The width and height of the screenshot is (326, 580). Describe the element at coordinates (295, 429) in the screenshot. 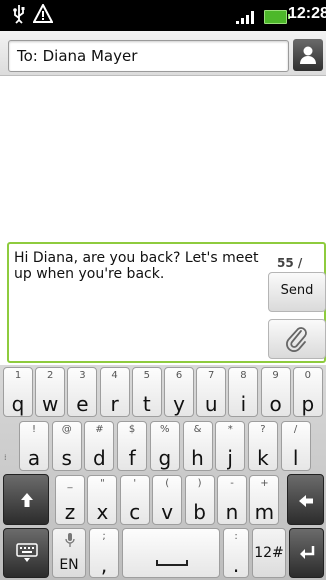

I see `key-hint: /` at that location.